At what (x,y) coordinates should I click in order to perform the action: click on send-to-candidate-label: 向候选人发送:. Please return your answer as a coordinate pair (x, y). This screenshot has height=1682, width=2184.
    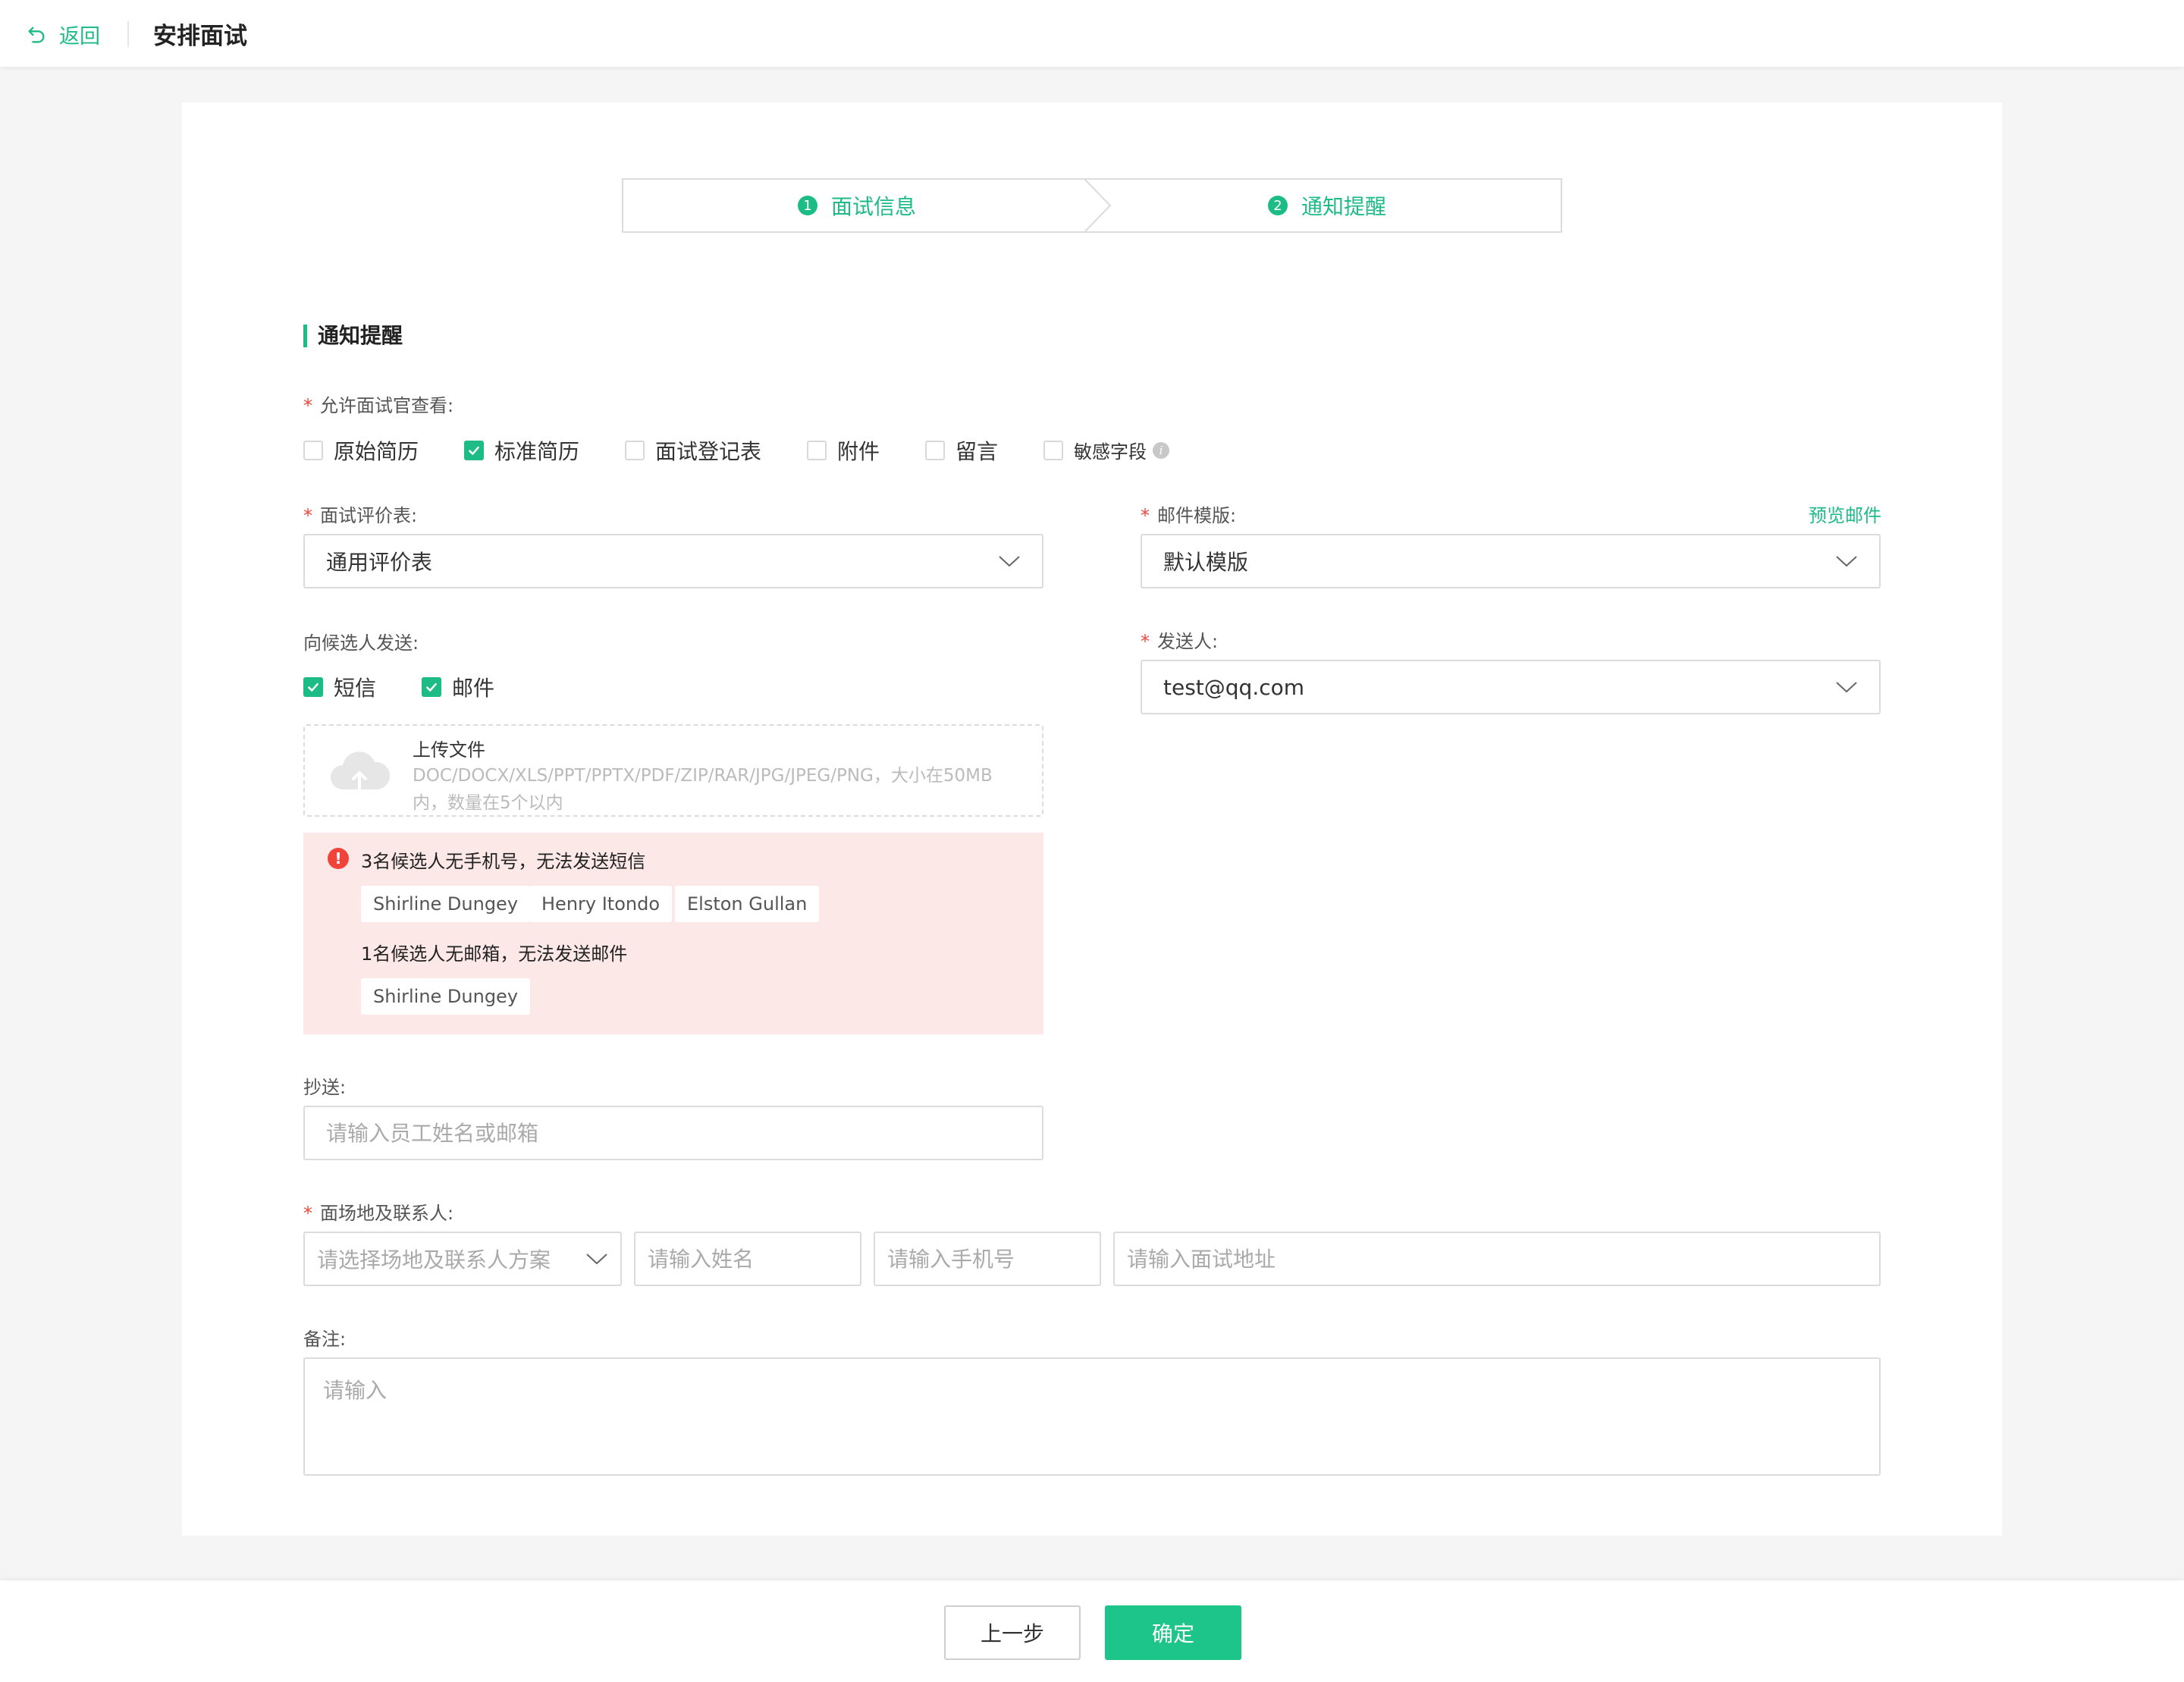
    Looking at the image, I should click on (361, 643).